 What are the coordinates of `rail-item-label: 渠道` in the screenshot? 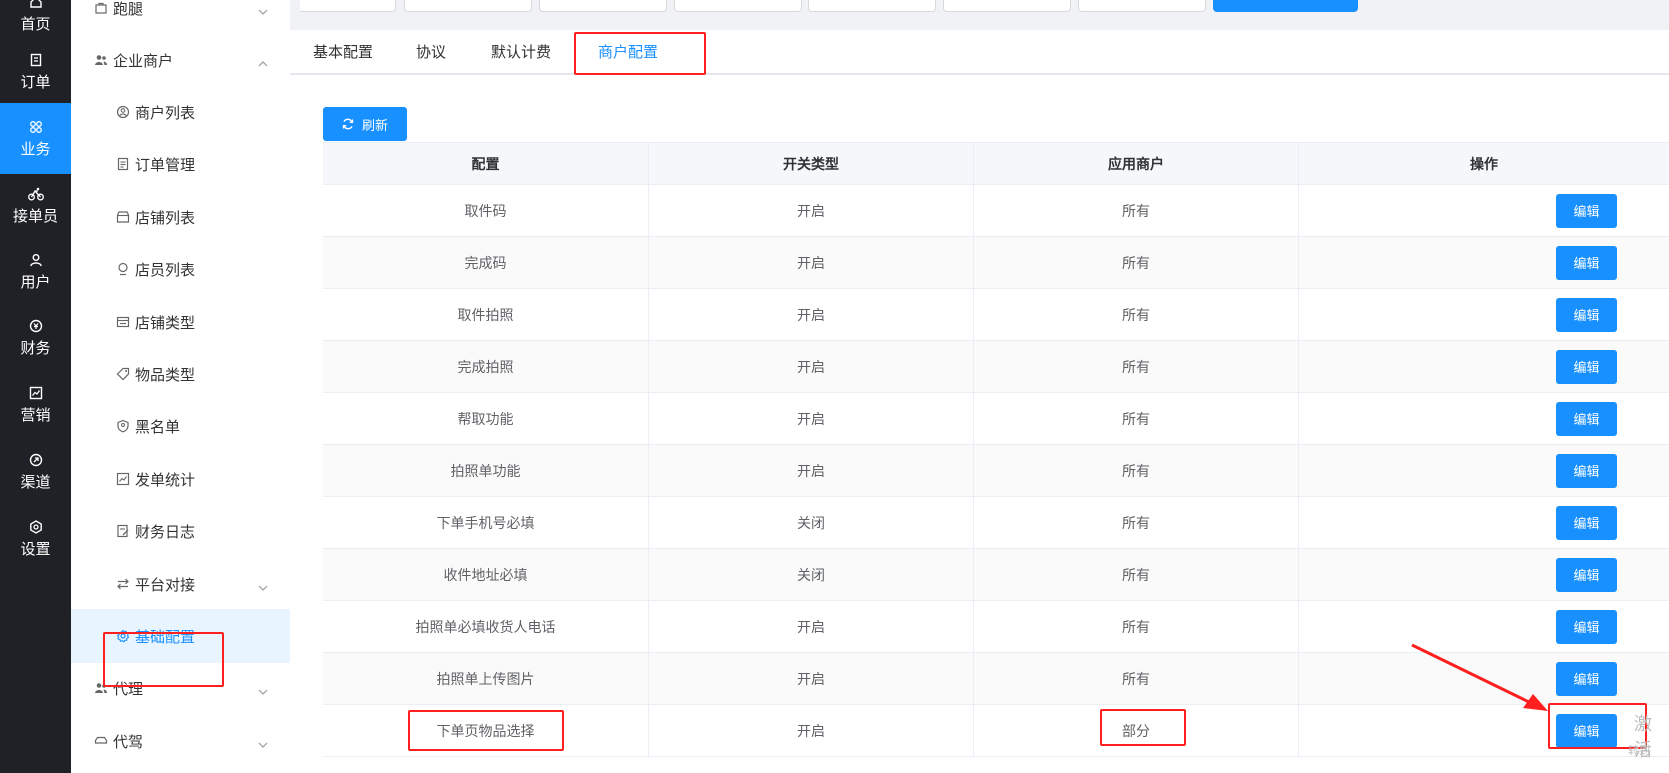 It's located at (35, 481).